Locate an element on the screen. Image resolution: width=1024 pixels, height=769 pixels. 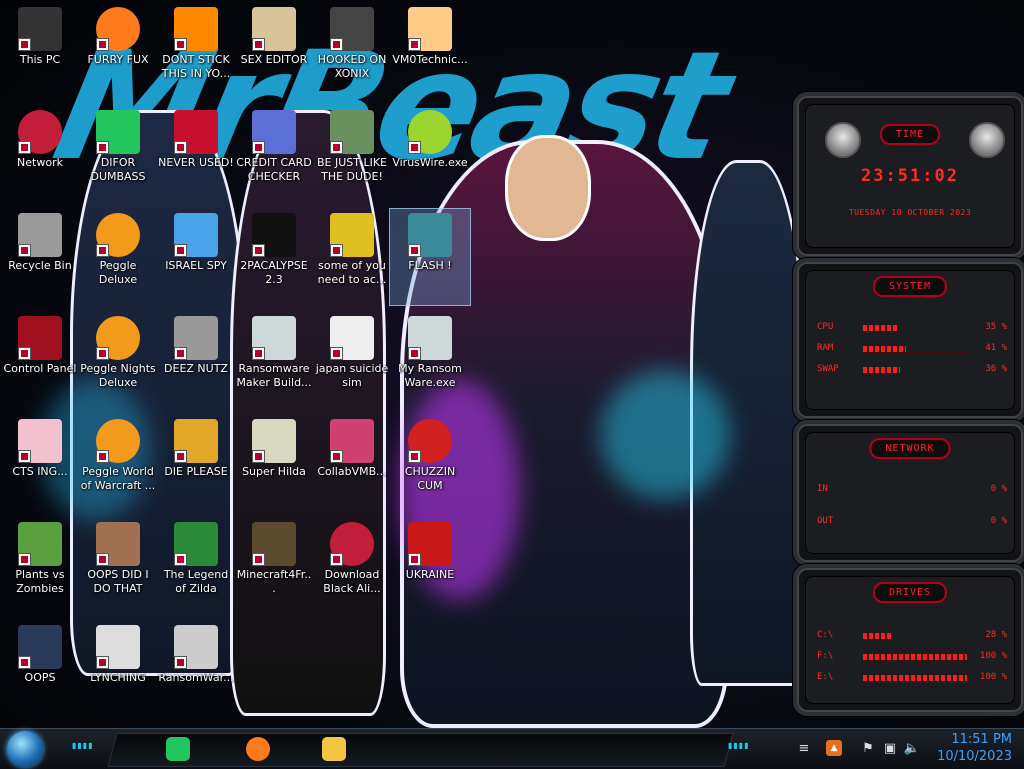
system-panel-title: SYSTEM is located at coordinates (910, 286).